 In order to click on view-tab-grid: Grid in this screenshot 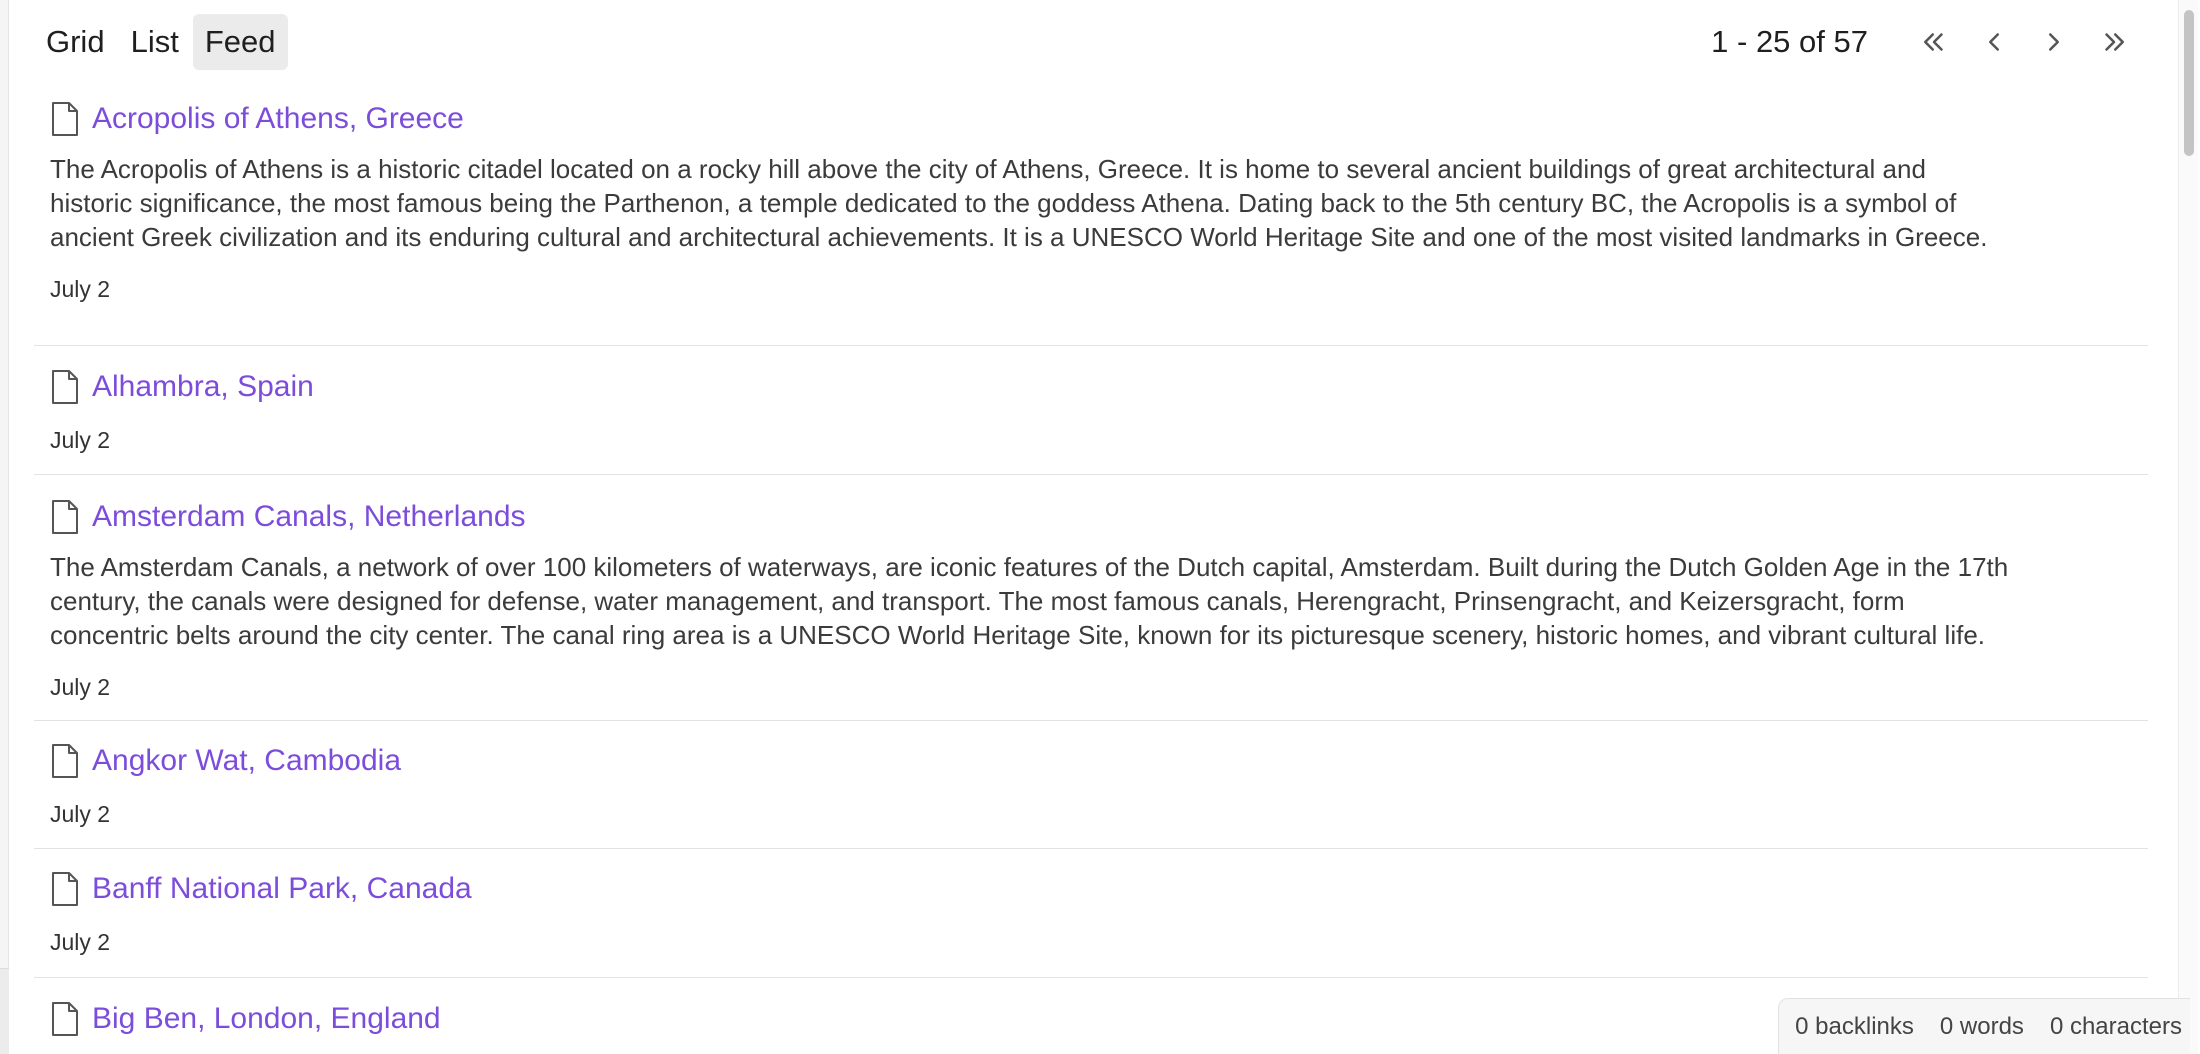, I will do `click(75, 42)`.